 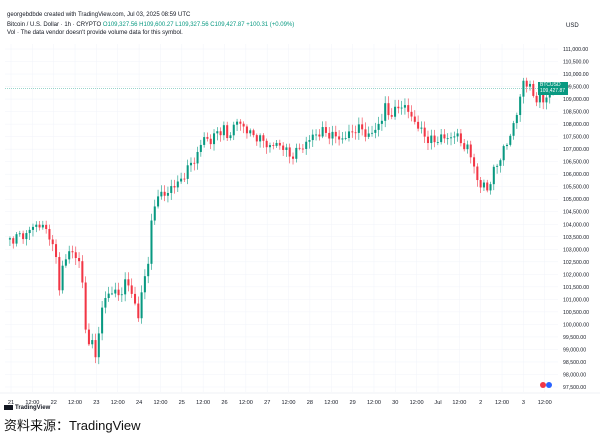 I want to click on x-tick-label: 27, so click(x=267, y=403).